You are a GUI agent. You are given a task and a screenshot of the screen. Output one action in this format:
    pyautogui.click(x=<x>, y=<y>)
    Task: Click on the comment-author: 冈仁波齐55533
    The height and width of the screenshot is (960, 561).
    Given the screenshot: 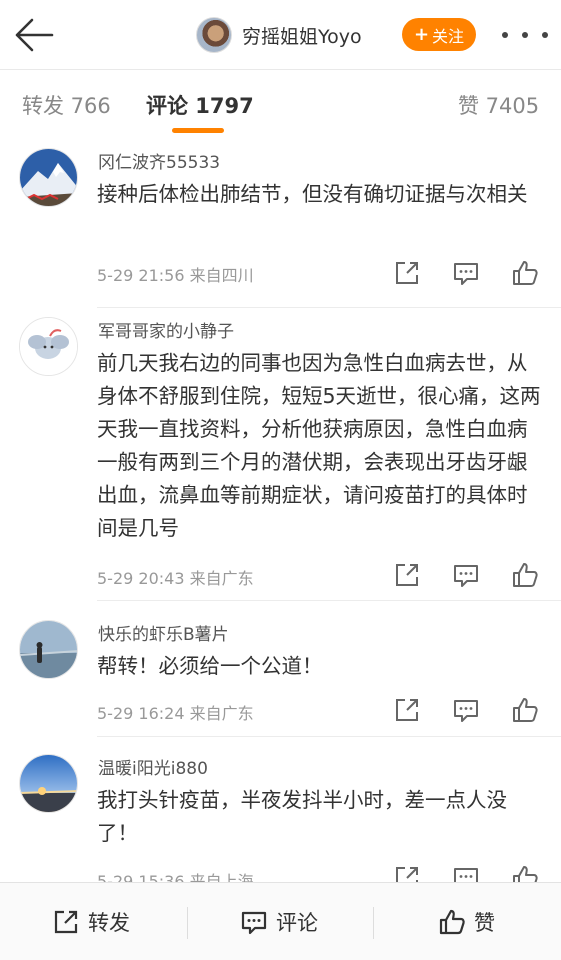 What is the action you would take?
    pyautogui.click(x=159, y=160)
    